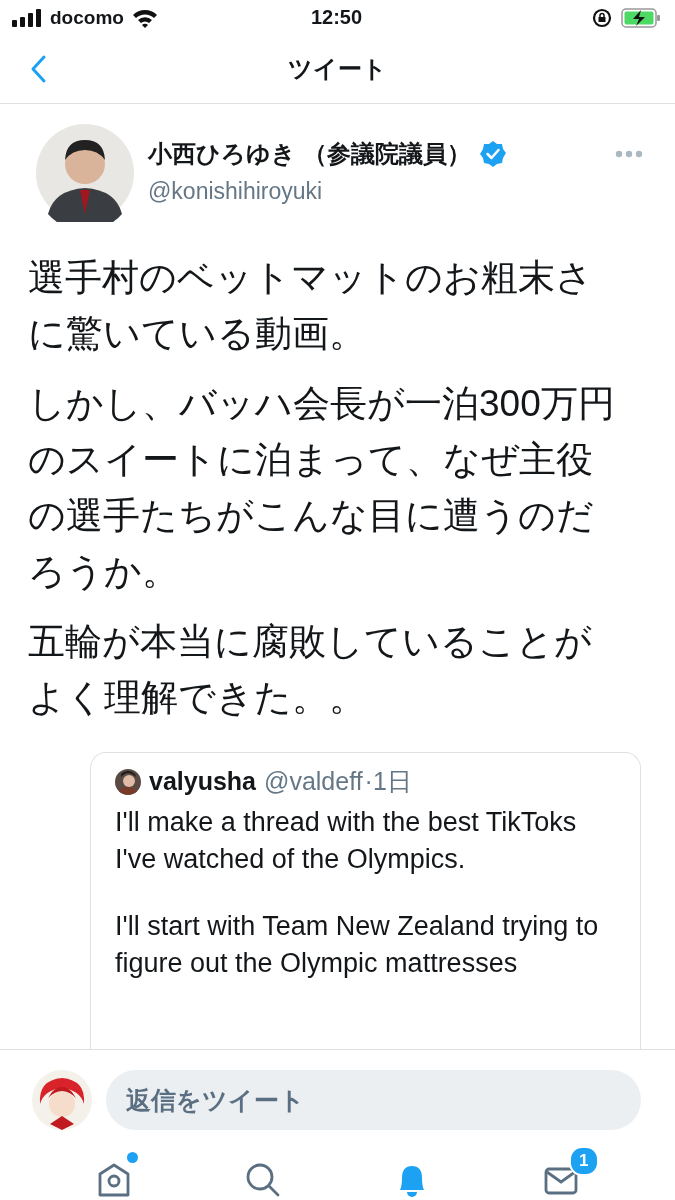  What do you see at coordinates (388, 781) in the screenshot?
I see `quoted-time: ·1日` at bounding box center [388, 781].